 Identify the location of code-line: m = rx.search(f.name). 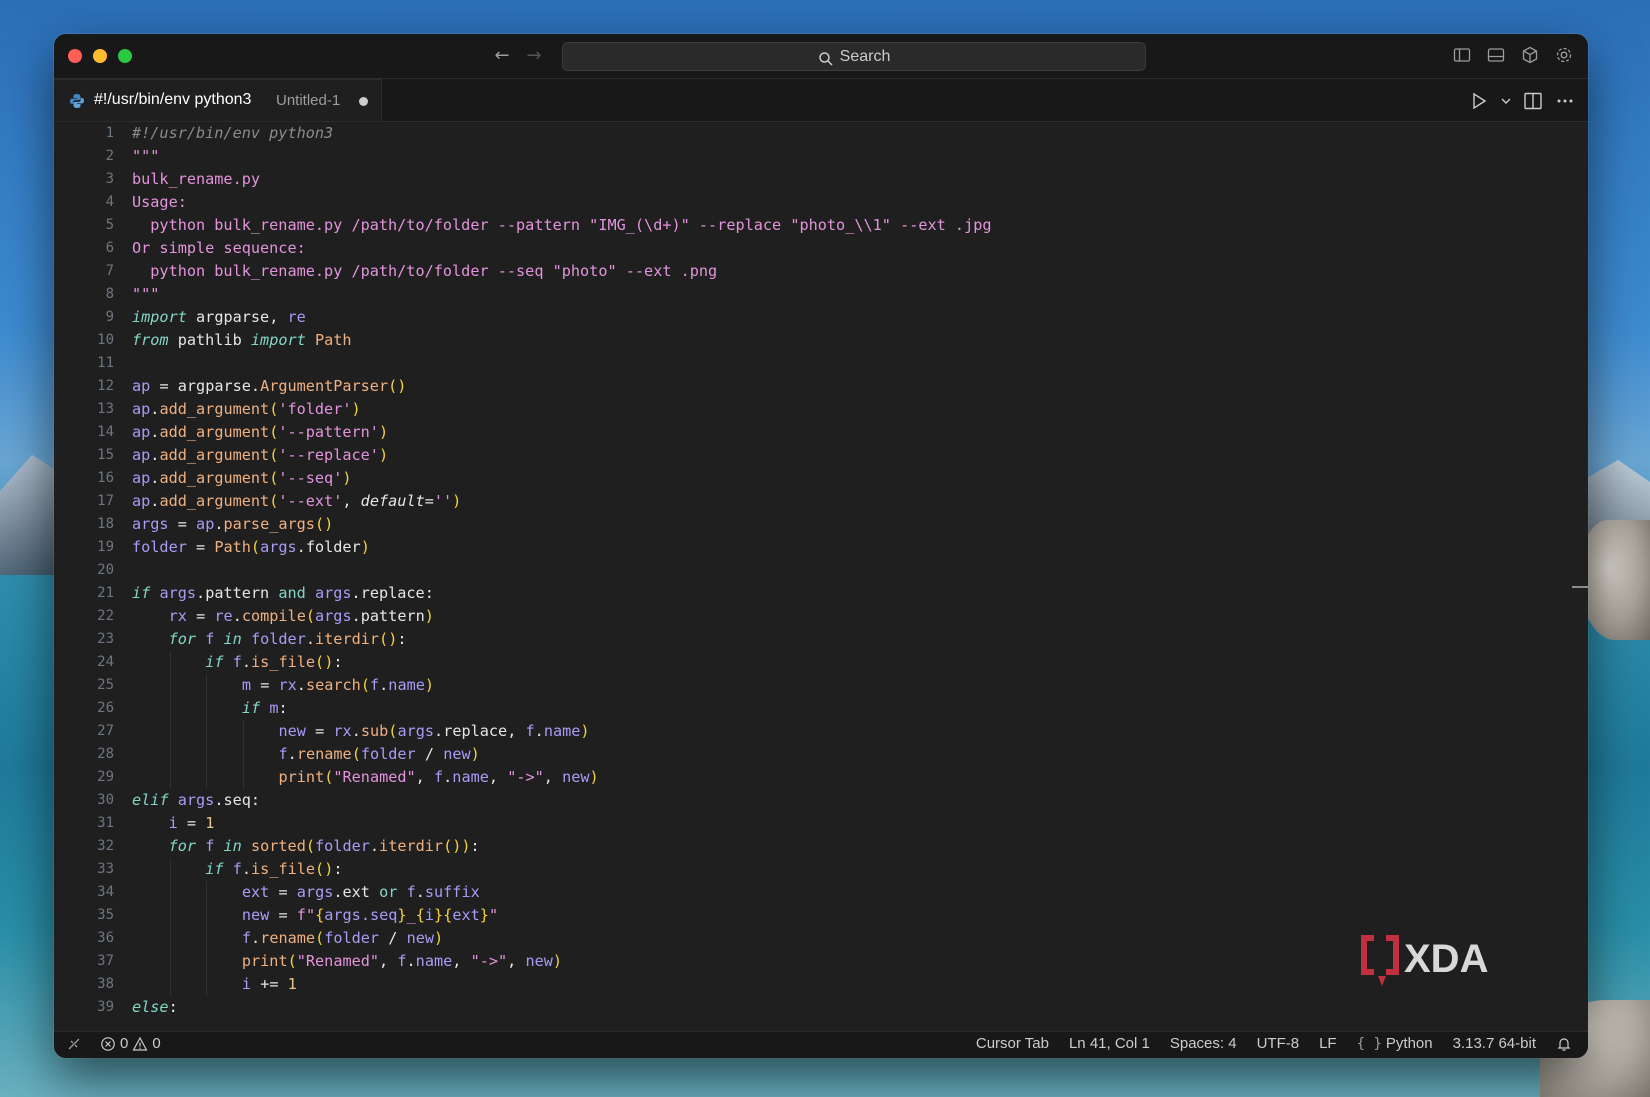
(850, 685).